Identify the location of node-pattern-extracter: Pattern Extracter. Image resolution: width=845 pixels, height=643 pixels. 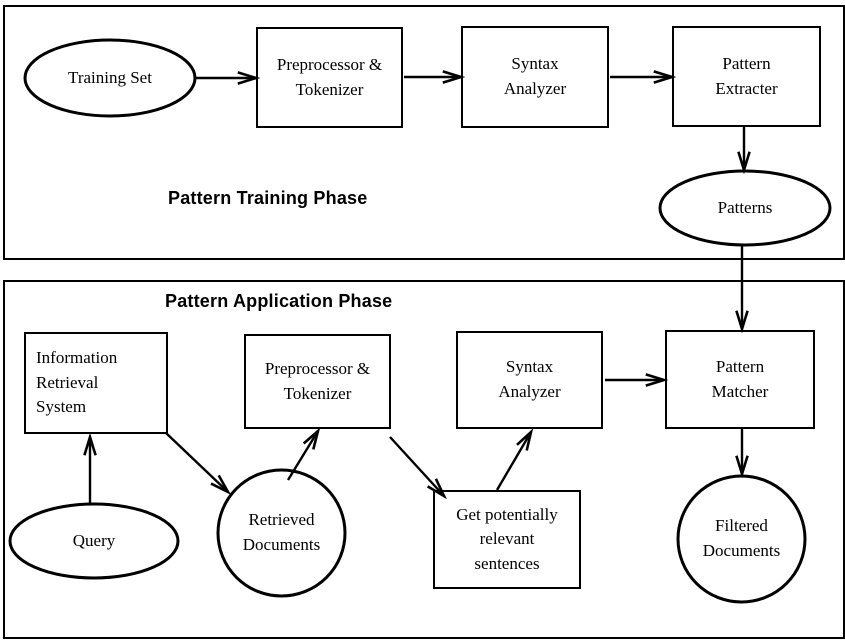
(746, 76).